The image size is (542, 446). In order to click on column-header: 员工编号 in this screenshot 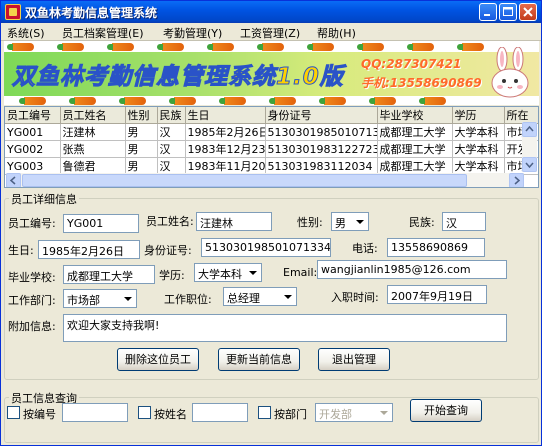, I will do `click(33, 115)`.